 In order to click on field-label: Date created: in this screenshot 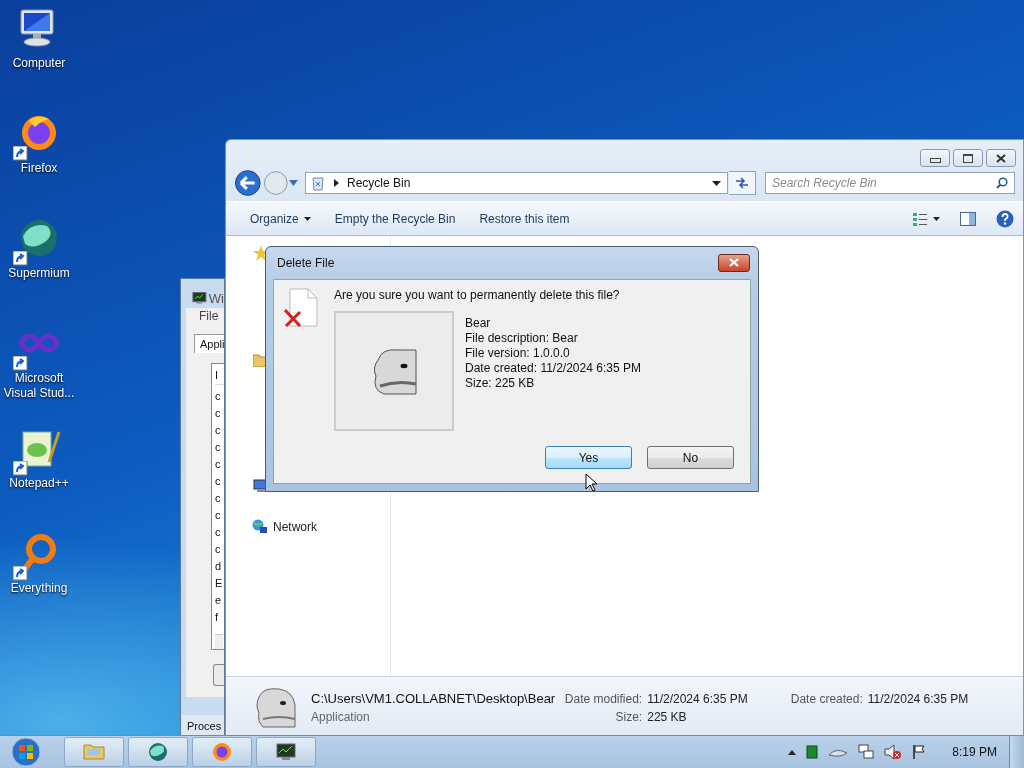, I will do `click(826, 698)`.